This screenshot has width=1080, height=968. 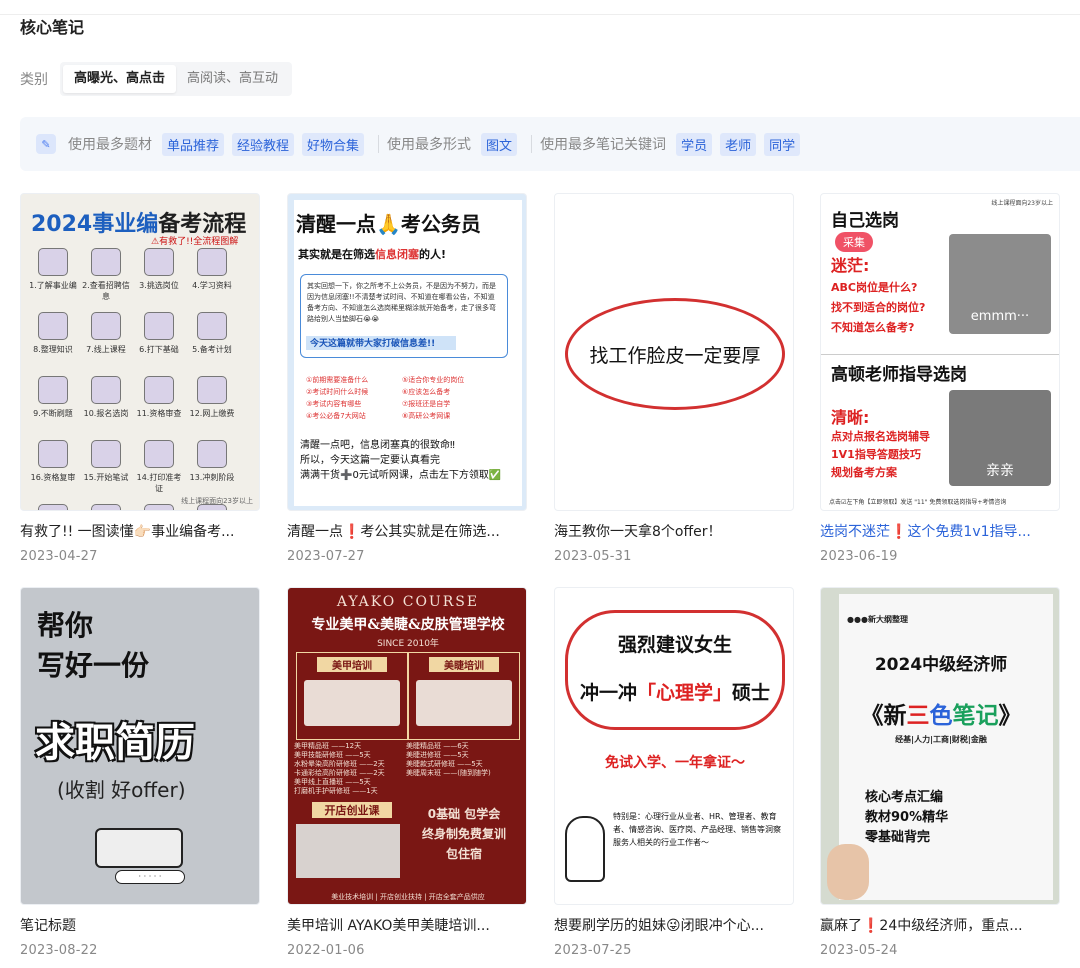 I want to click on category-filter: 类别 高曝光、高点击 高阅读、高互动, so click(x=156, y=79).